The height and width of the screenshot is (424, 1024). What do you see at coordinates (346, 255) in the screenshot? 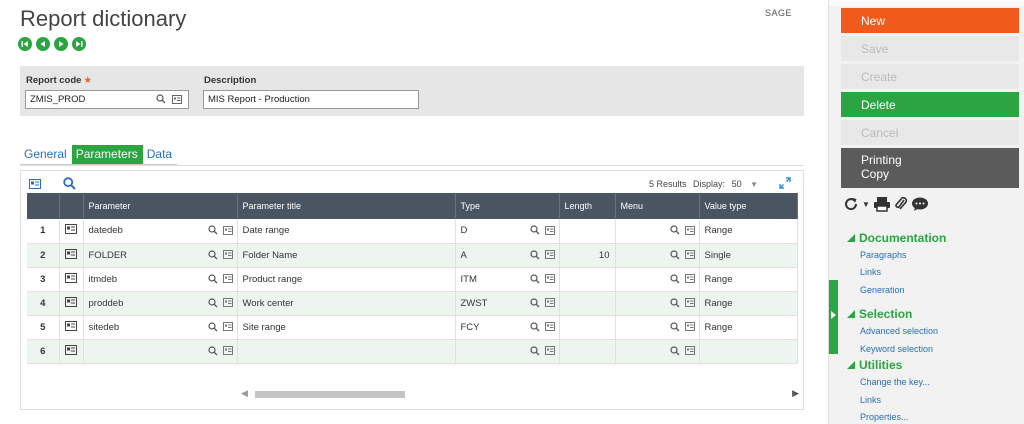
I see `parameter-title-cell: Folder Name` at bounding box center [346, 255].